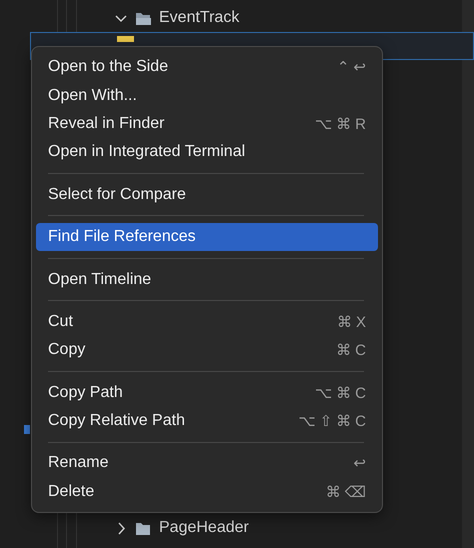 The image size is (474, 548). Describe the element at coordinates (342, 393) in the screenshot. I see `shortcut-label: ⌥⌘C` at that location.